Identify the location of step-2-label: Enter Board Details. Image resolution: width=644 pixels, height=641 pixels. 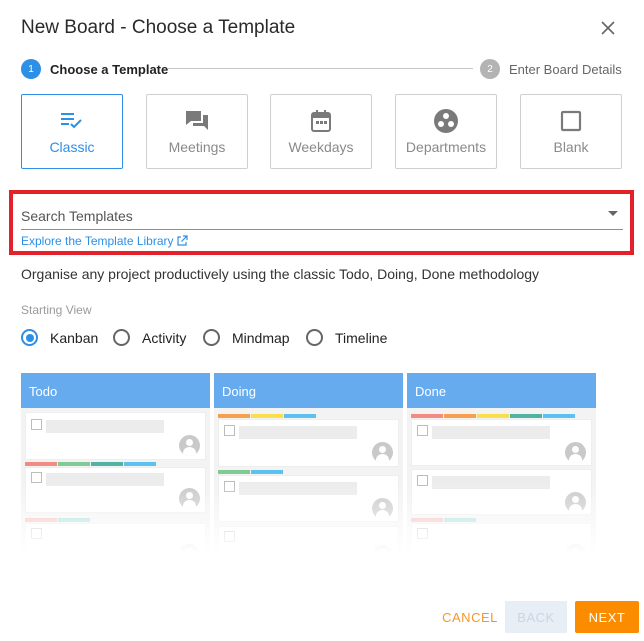
(565, 69).